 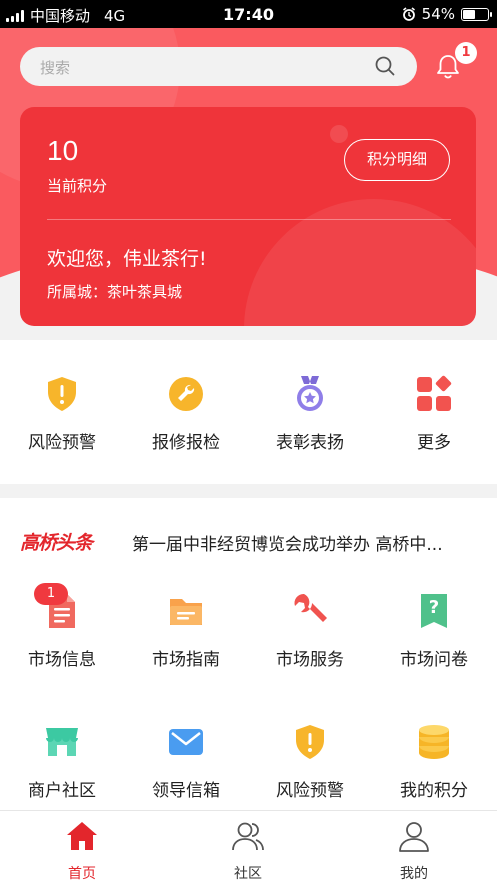 What do you see at coordinates (55, 68) in the screenshot?
I see `search-placeholder: 搜索` at bounding box center [55, 68].